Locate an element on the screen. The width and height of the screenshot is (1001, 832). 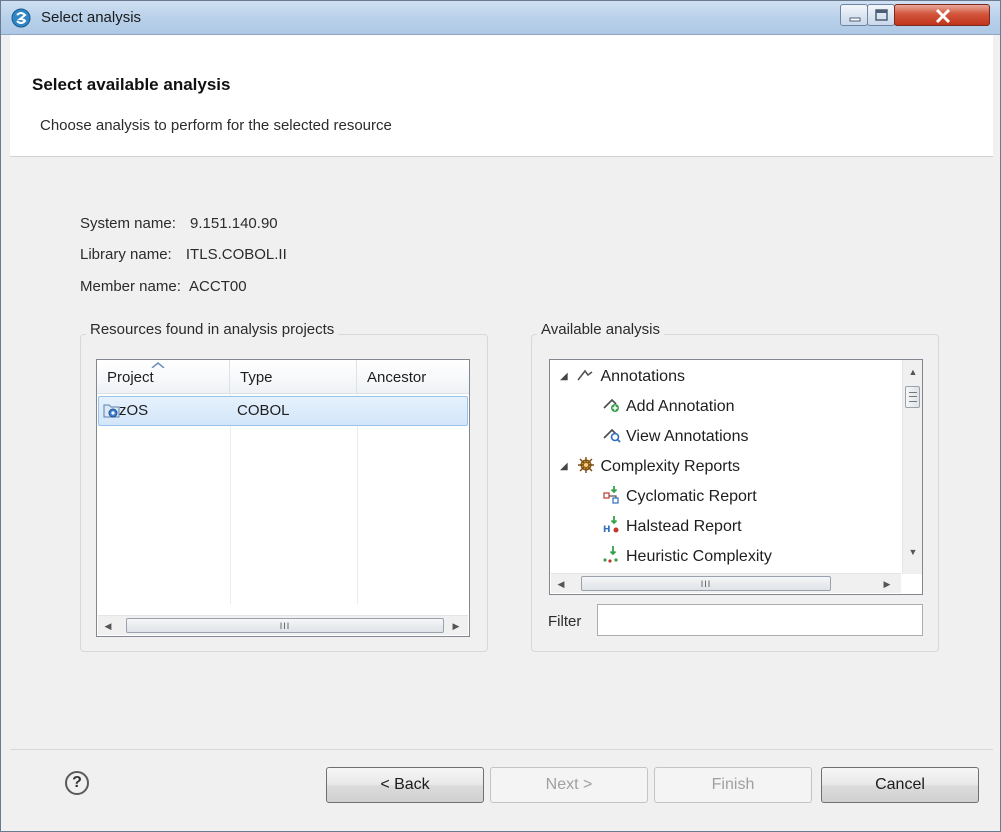
resources-table: Project Type Ancestor zOS COBOL ◀ III ▶ is located at coordinates (283, 498).